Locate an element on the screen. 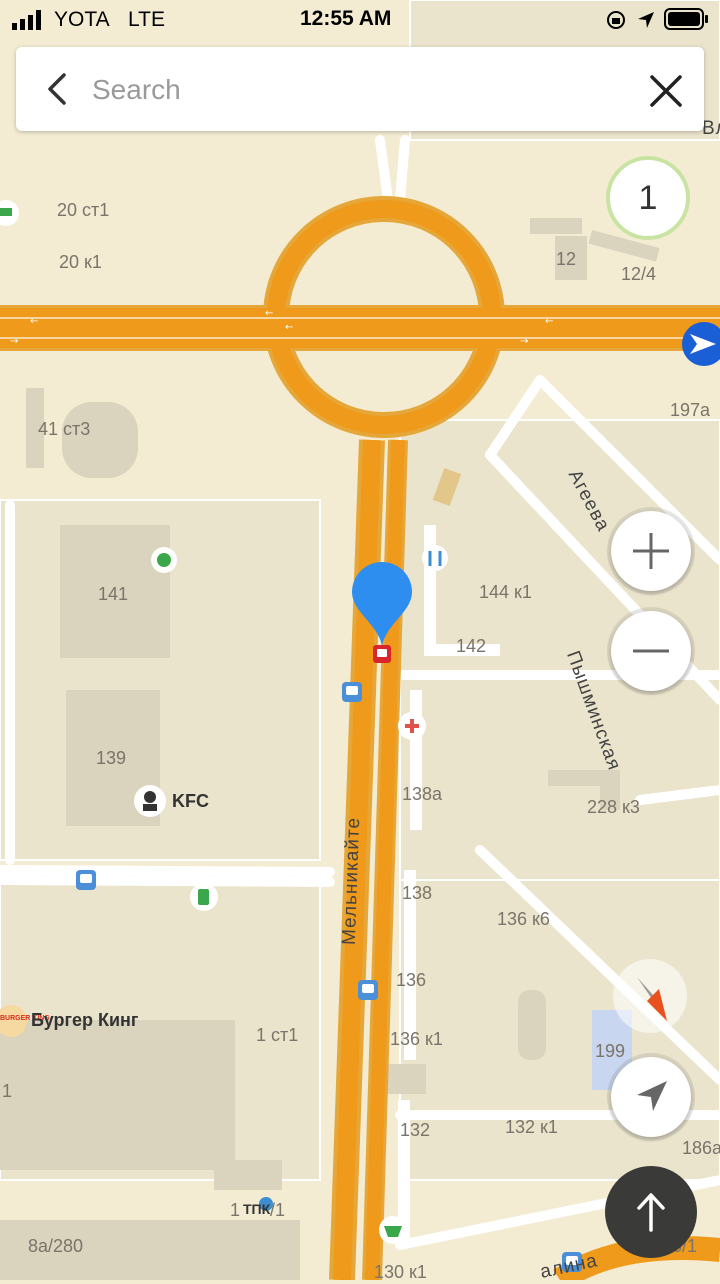 This screenshot has width=720, height=1284. service-icon is located at coordinates (435, 558).